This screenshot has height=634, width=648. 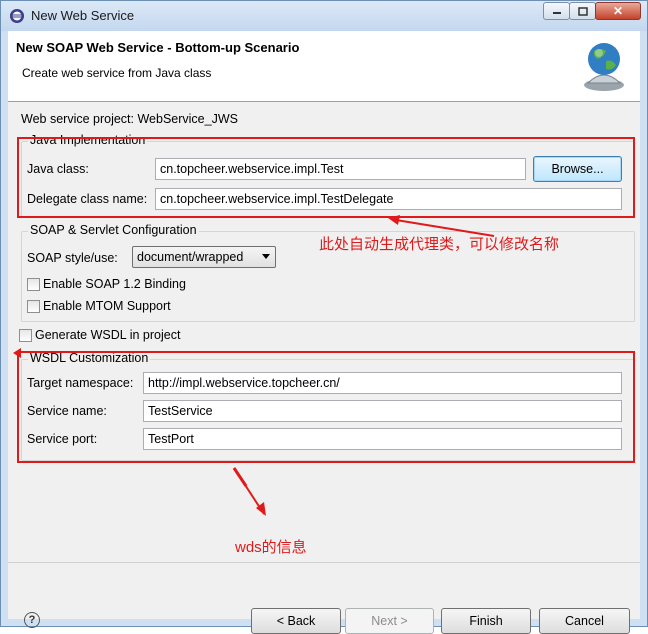 What do you see at coordinates (25, 335) in the screenshot?
I see `generate-wsdl-checkbox` at bounding box center [25, 335].